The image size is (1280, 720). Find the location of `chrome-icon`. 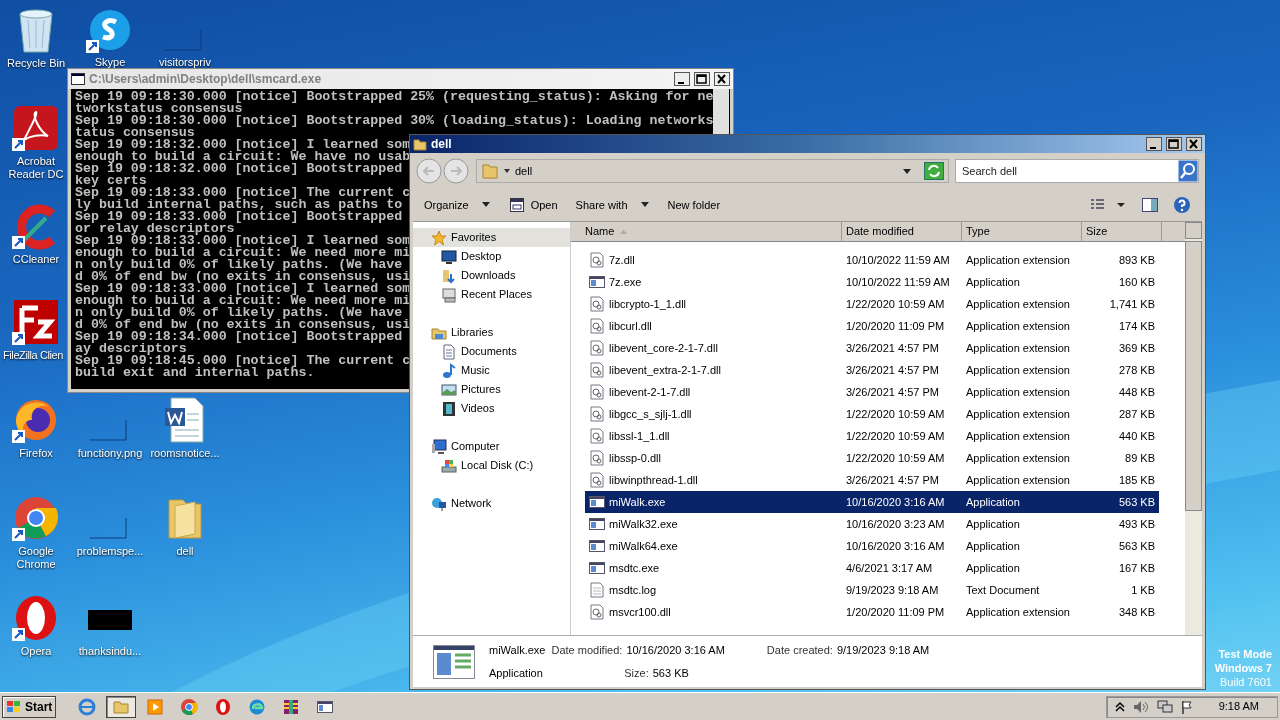

chrome-icon is located at coordinates (36, 518).